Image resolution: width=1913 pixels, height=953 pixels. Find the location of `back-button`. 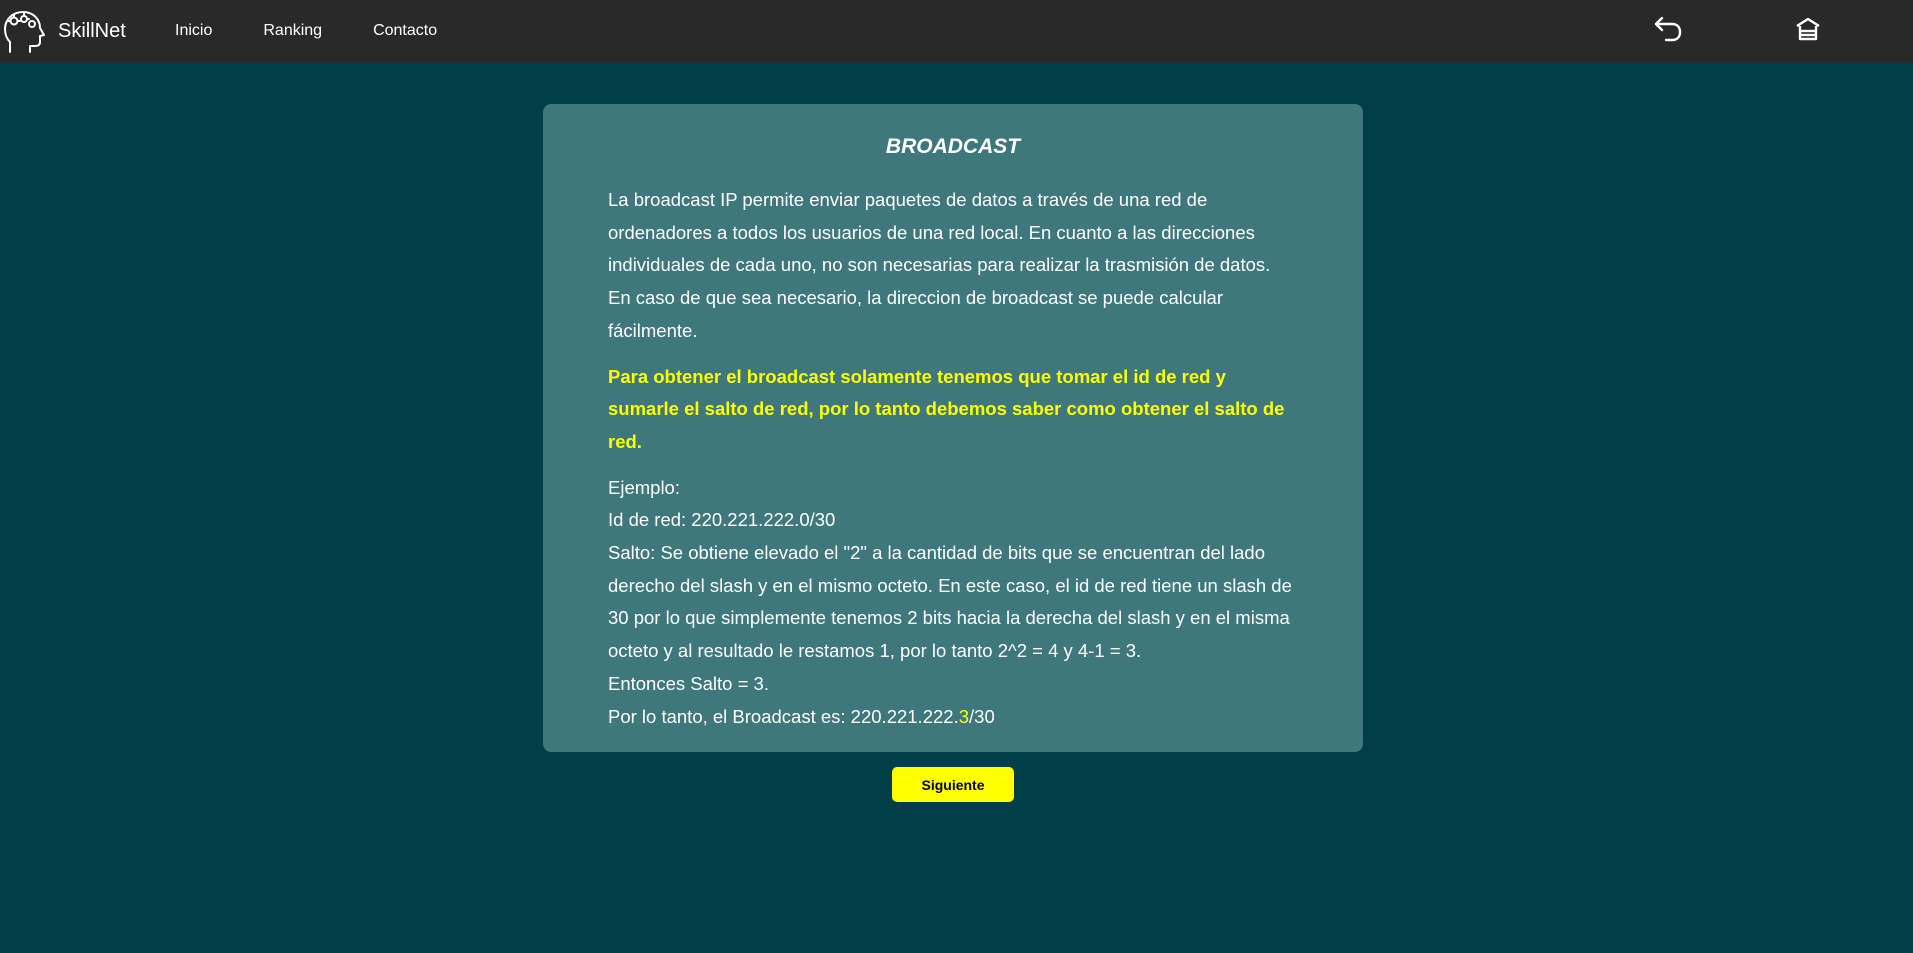

back-button is located at coordinates (1668, 29).